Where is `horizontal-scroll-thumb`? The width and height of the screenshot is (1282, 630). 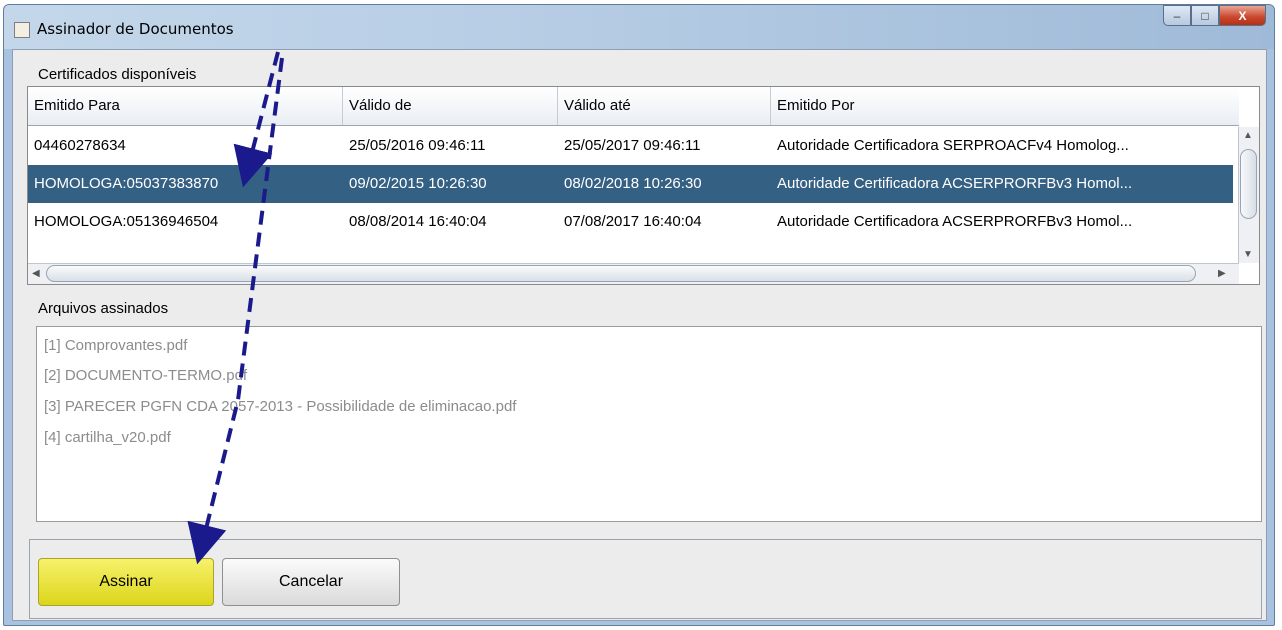
horizontal-scroll-thumb is located at coordinates (621, 273).